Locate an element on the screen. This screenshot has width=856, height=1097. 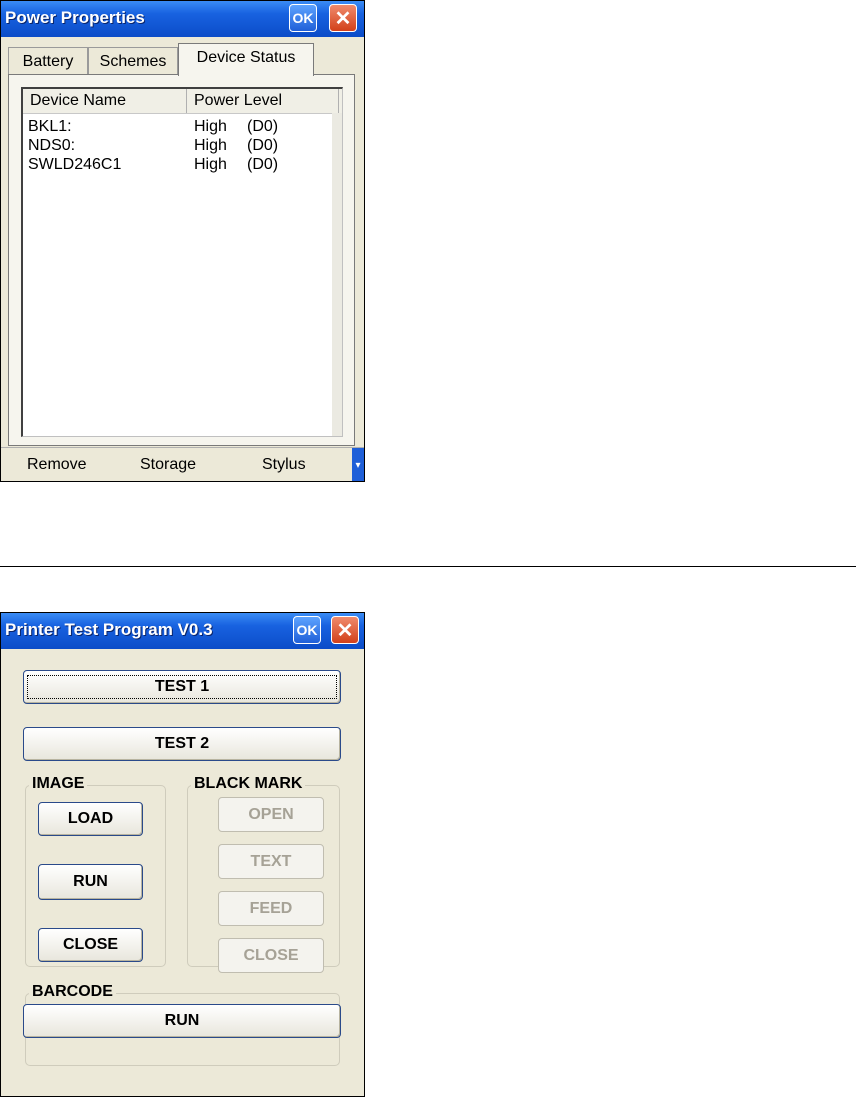
test1-label: TEST 1 is located at coordinates (182, 687).